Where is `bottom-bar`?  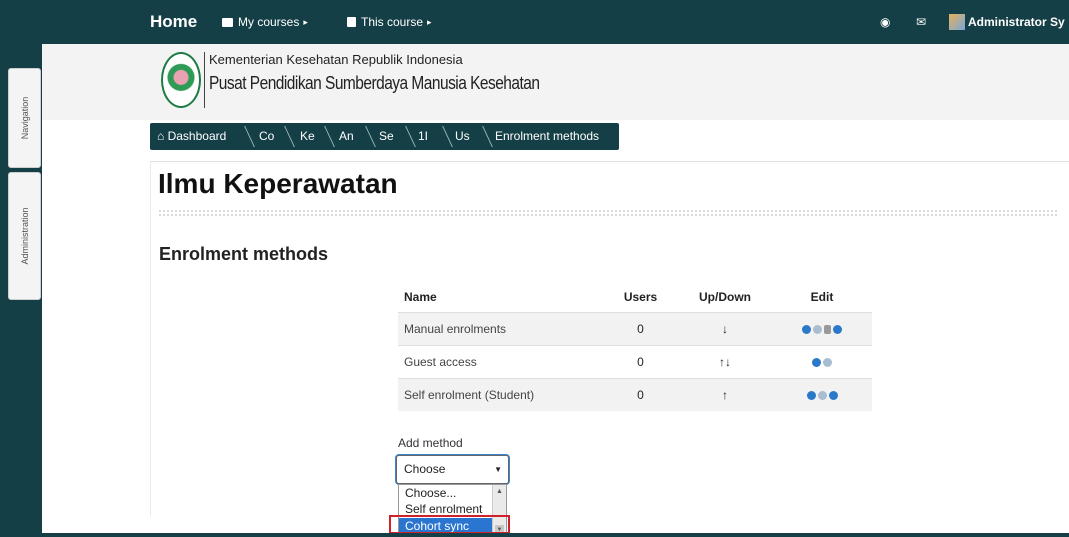 bottom-bar is located at coordinates (534, 535).